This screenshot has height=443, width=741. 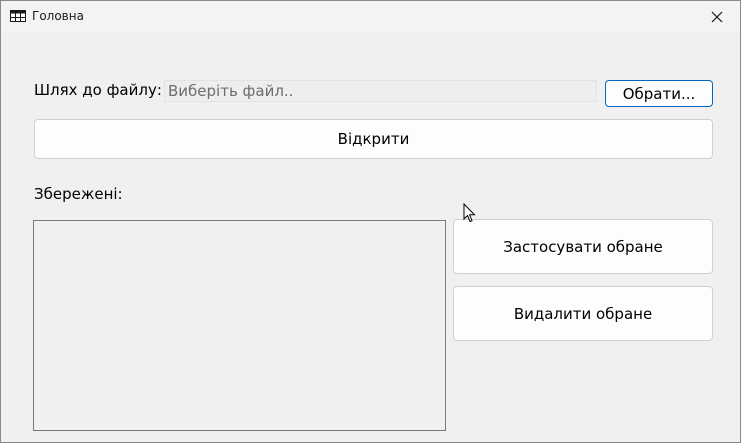 I want to click on close-button, so click(x=717, y=16).